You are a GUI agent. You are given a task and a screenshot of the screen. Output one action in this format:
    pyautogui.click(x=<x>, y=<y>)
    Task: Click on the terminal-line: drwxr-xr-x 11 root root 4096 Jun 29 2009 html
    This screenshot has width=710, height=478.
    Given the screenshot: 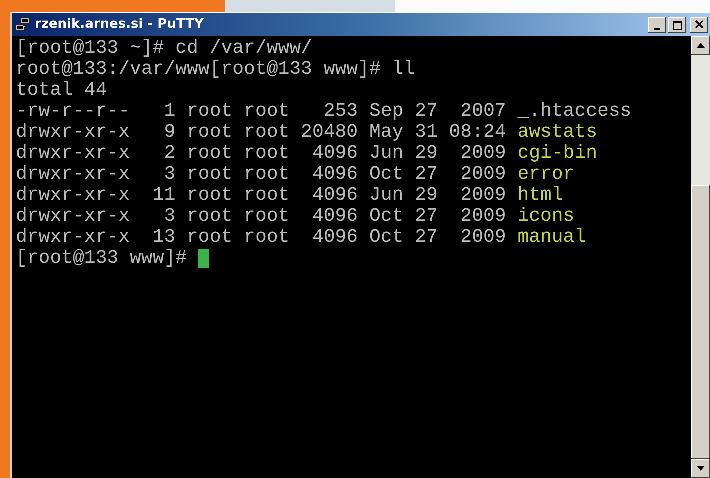 What is the action you would take?
    pyautogui.click(x=290, y=195)
    